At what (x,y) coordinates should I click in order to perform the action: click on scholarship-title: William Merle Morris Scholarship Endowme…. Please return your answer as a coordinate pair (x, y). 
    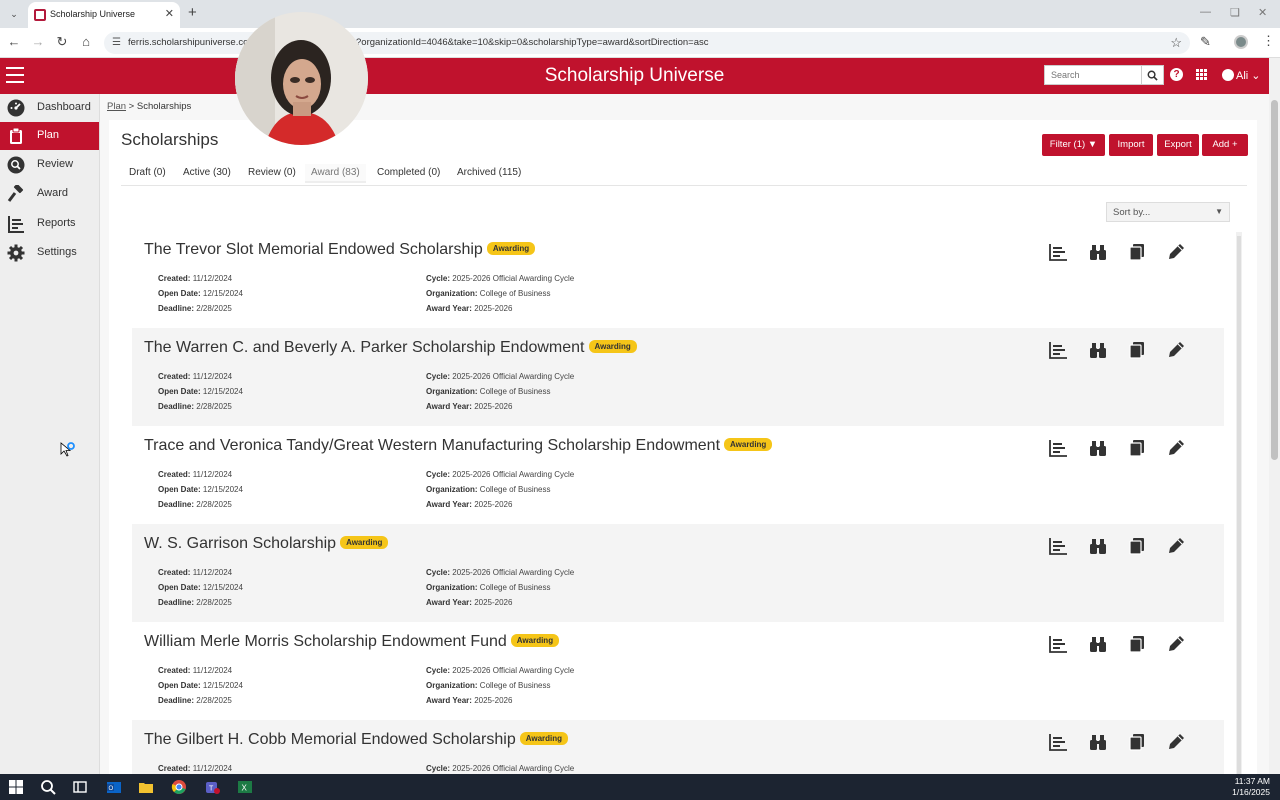
    Looking at the image, I should click on (352, 642).